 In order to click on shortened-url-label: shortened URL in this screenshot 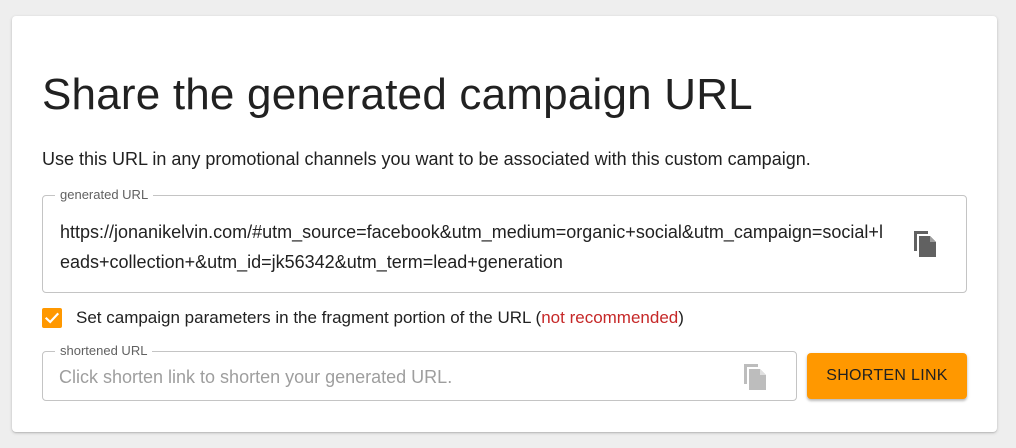, I will do `click(104, 350)`.